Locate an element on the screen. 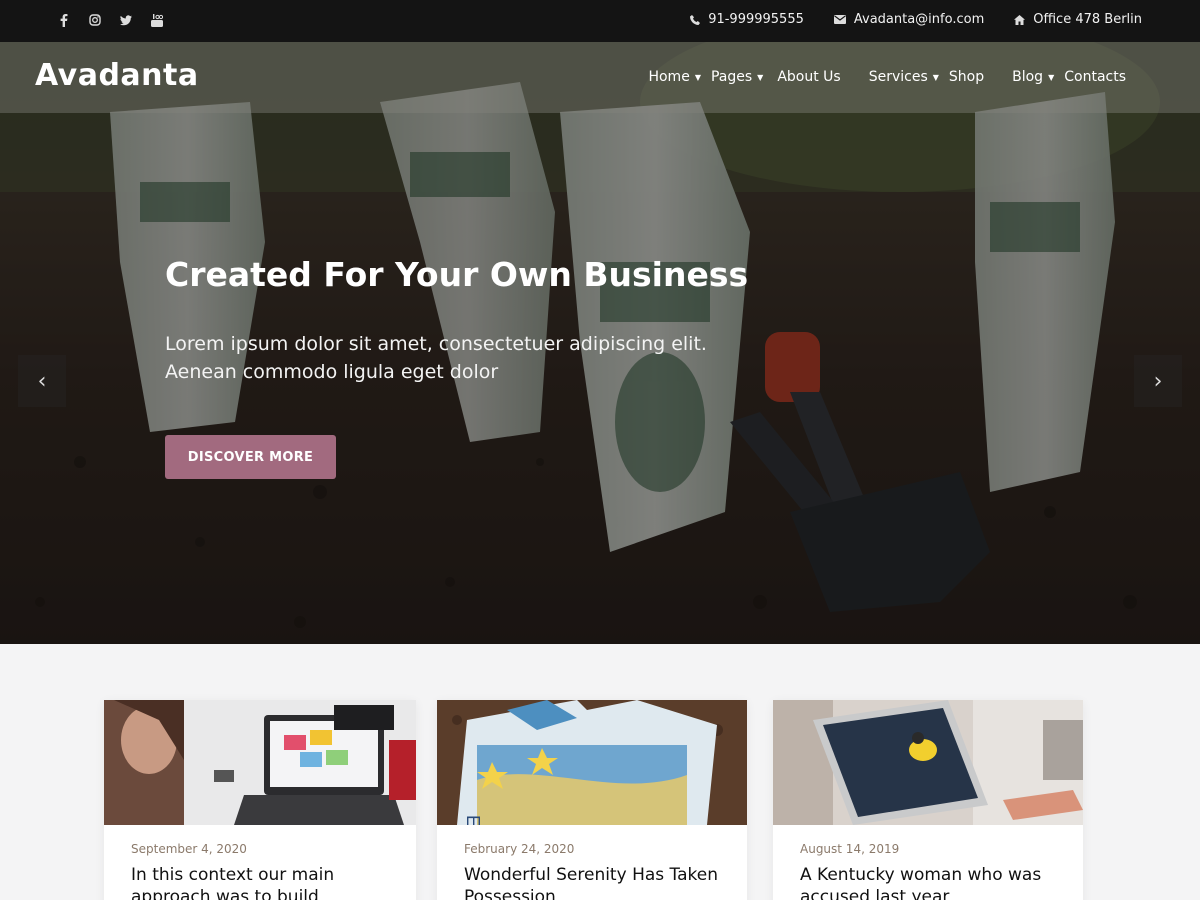 This screenshot has height=900, width=1200. nav-item-label: About Us is located at coordinates (809, 77).